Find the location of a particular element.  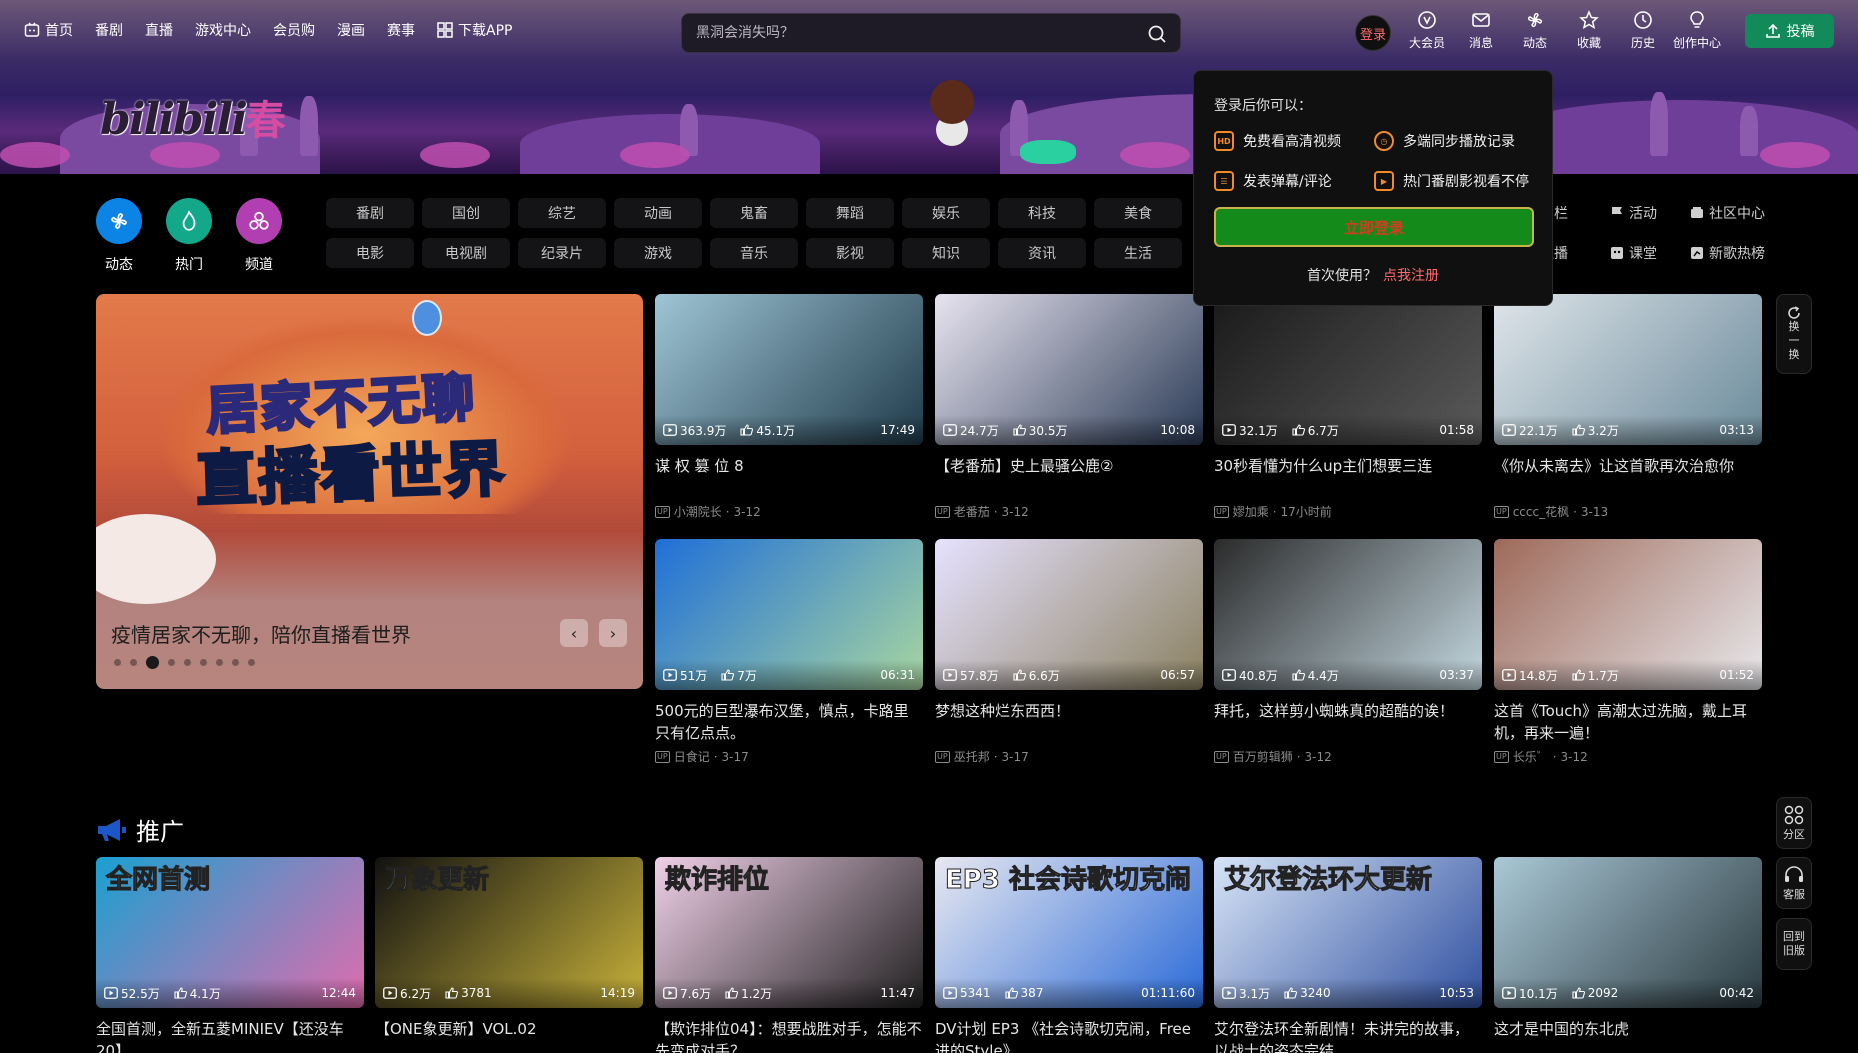

video-card: 全网首测 52.5万 4.1万 12:44 全国首测，全新五菱MINIEV【还没车20】 is located at coordinates (230, 955).